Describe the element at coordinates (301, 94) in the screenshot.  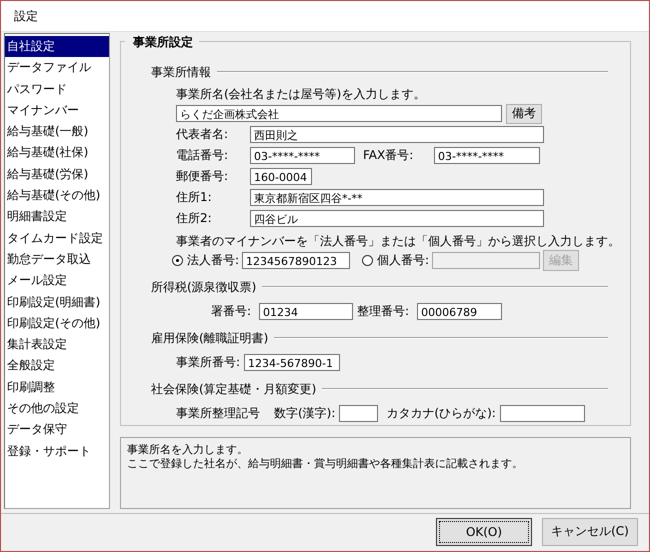
I see `instruction-text: 事業所名(会社名または屋号等)を入力します。` at that location.